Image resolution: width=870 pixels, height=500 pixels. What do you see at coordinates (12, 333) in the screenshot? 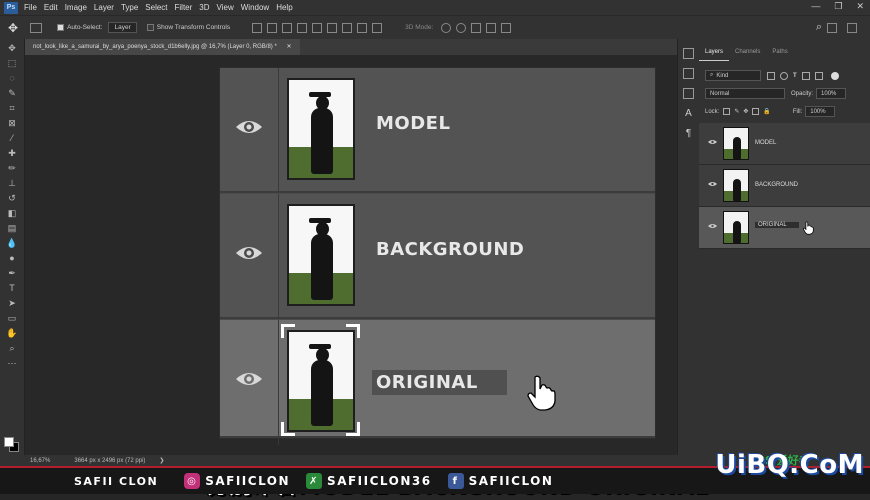
I see `hand-tool-icon: ✋` at bounding box center [12, 333].